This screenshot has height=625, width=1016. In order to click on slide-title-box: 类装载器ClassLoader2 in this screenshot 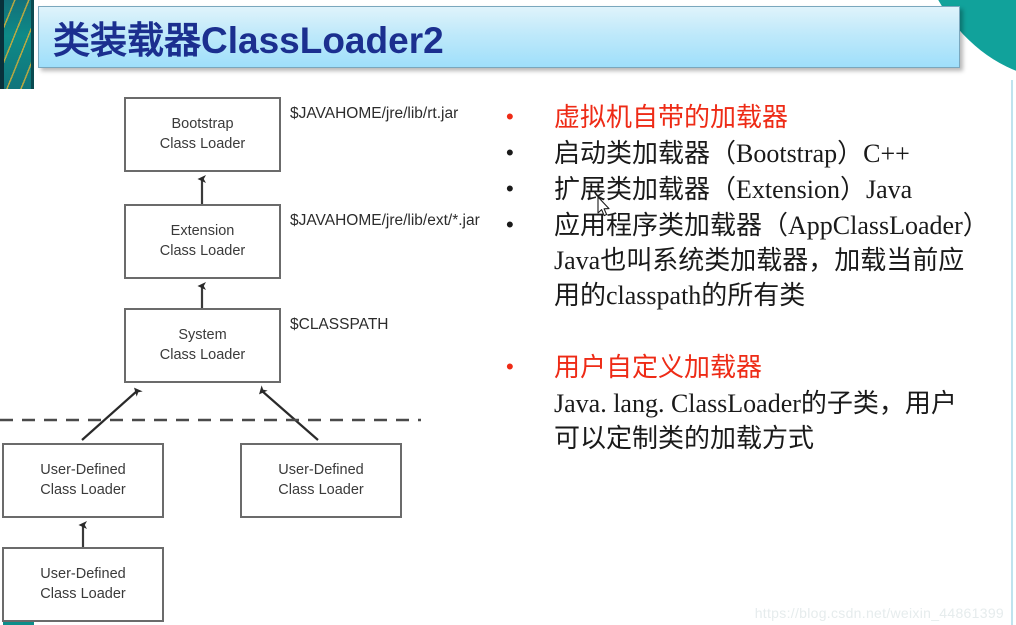, I will do `click(499, 37)`.